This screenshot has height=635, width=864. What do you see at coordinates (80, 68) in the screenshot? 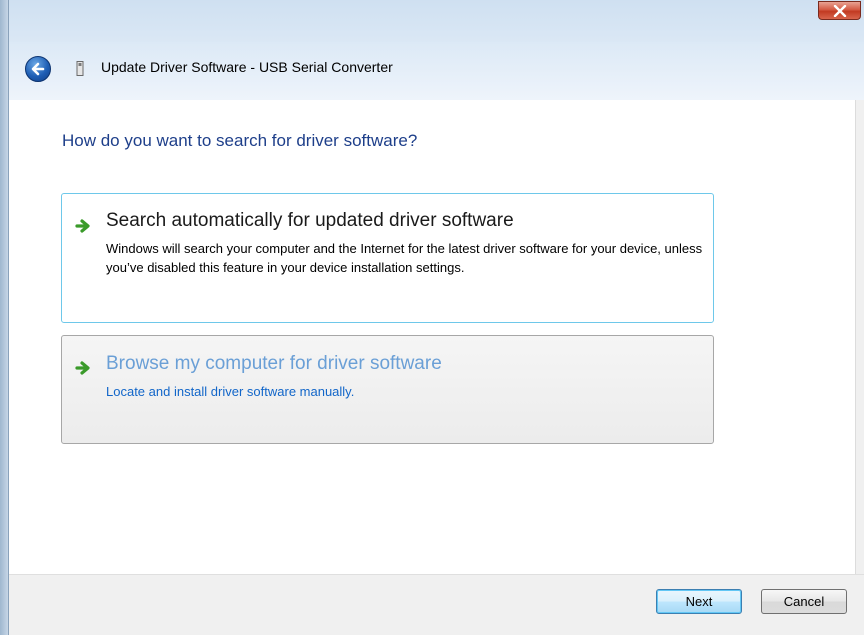
I see `usb-device-icon` at bounding box center [80, 68].